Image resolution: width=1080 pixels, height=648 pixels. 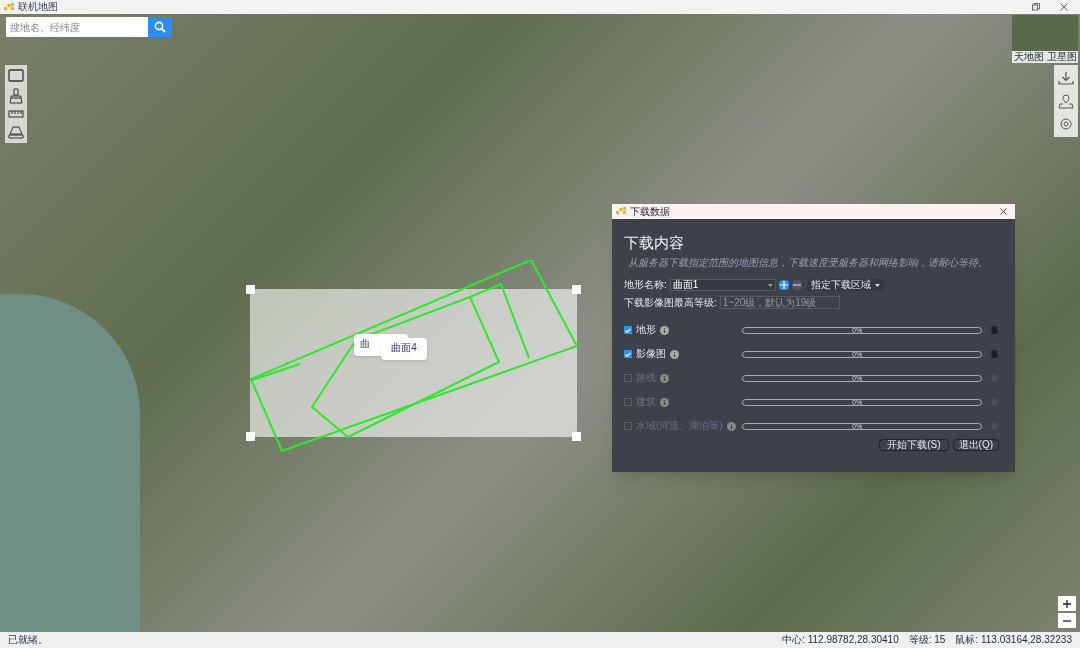 What do you see at coordinates (1028, 57) in the screenshot?
I see `map-layer-option: 天地图` at bounding box center [1028, 57].